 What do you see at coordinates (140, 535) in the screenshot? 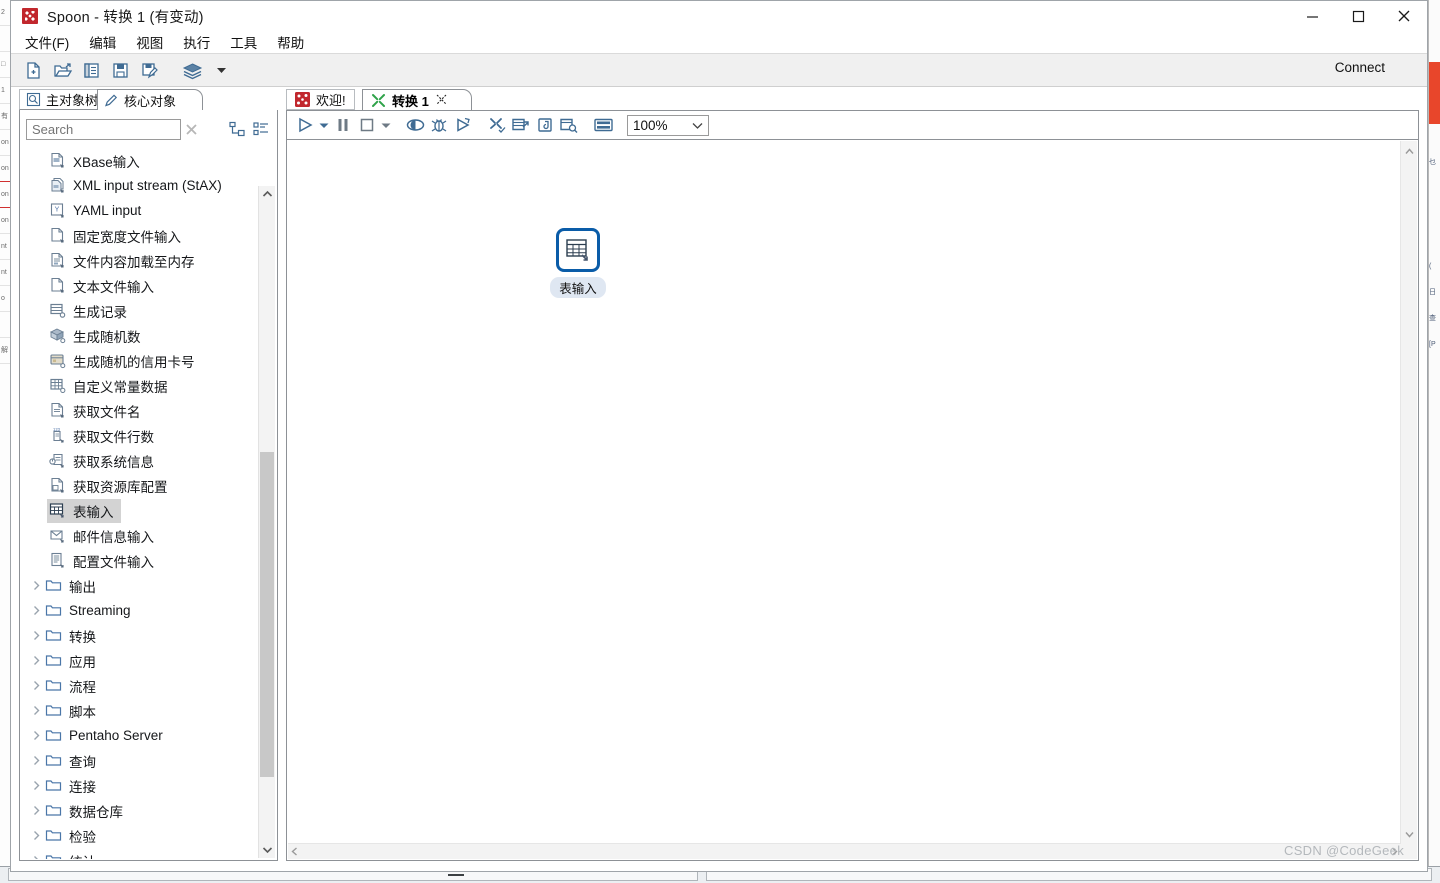
I see `tree-step-15: 邮件信息输入` at bounding box center [140, 535].